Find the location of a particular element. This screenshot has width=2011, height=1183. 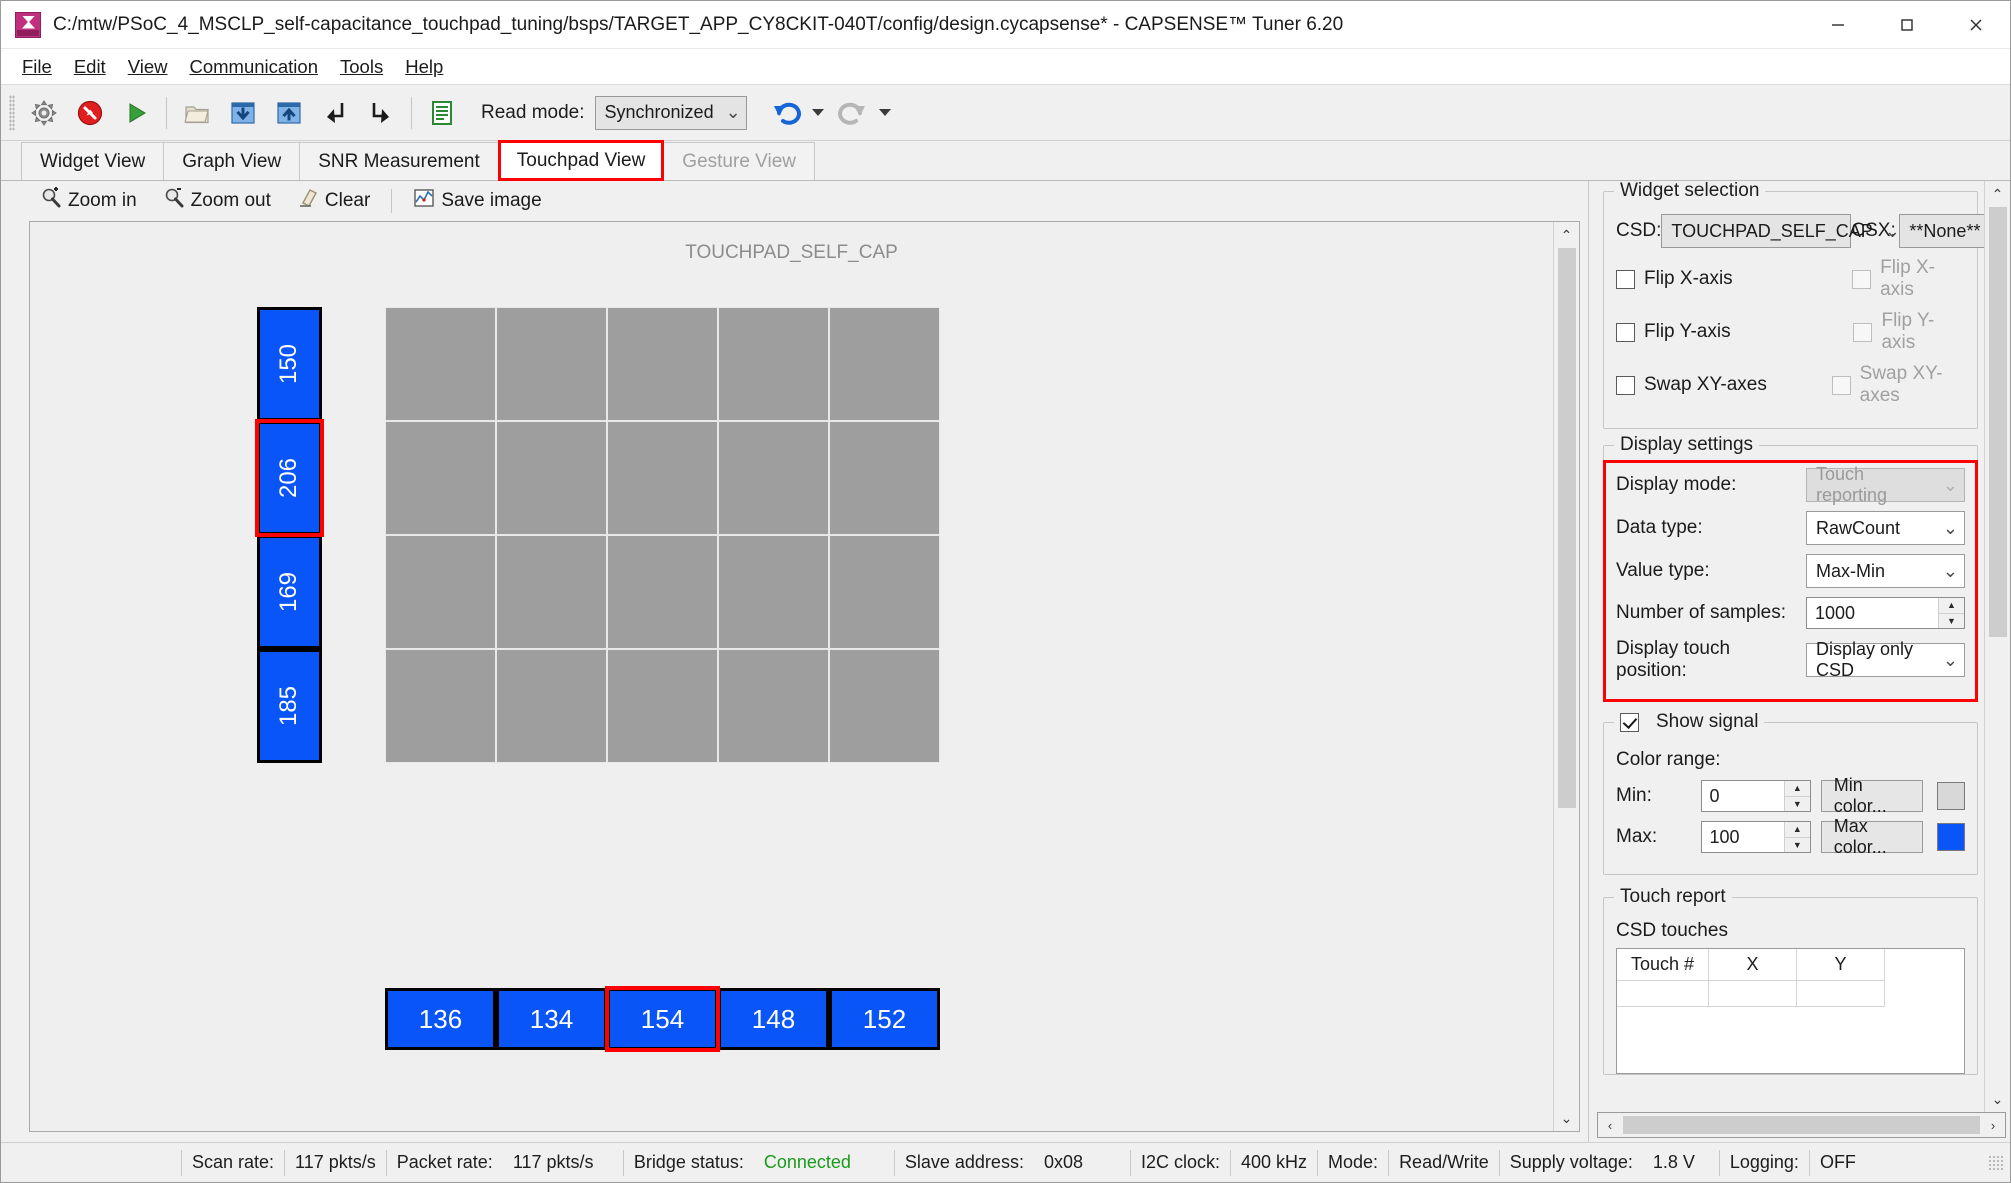

grid-cell-r1c2 is located at coordinates (662, 478).